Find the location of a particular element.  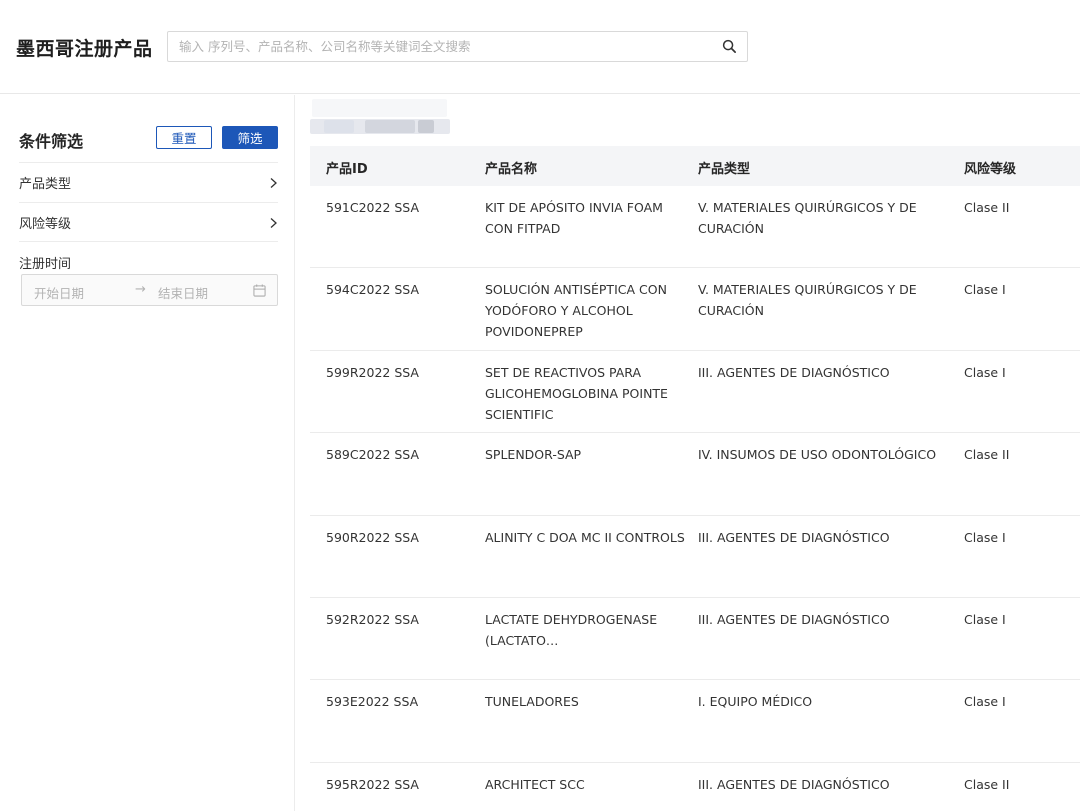

filter-product-type-label: 产品类型 is located at coordinates (45, 184).